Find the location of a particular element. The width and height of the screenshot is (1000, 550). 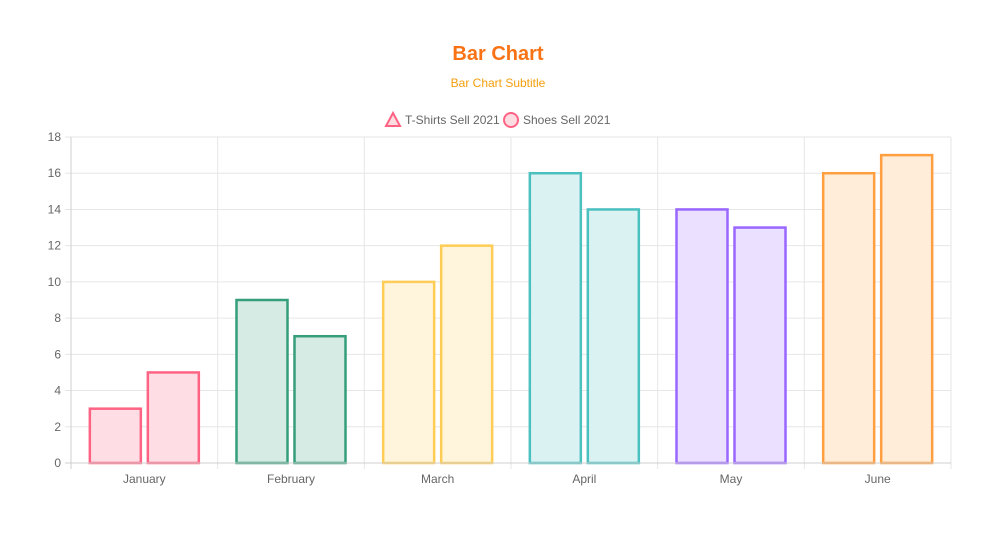

y-tick-label: 2 is located at coordinates (57, 427).